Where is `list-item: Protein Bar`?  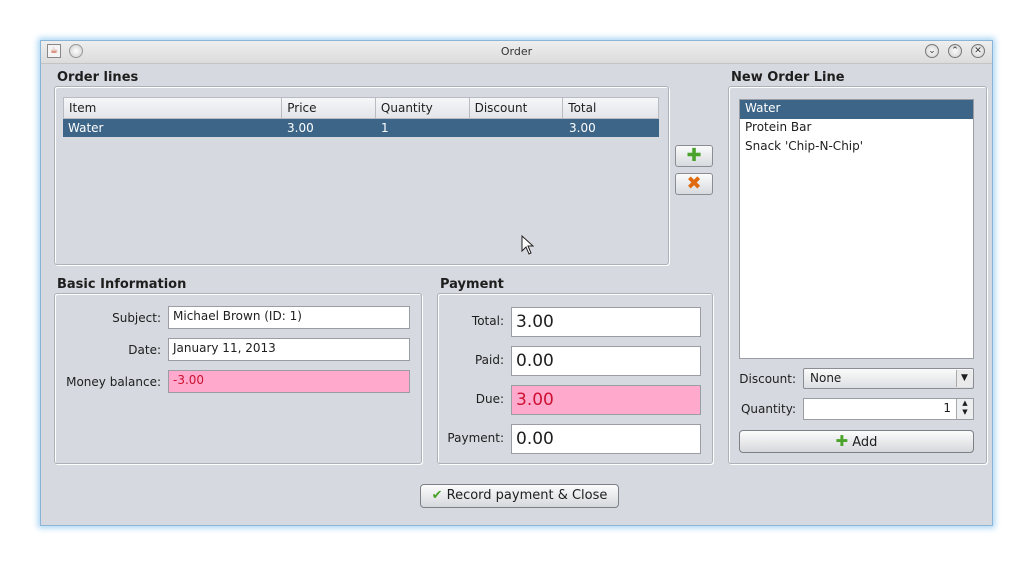
list-item: Protein Bar is located at coordinates (856, 128).